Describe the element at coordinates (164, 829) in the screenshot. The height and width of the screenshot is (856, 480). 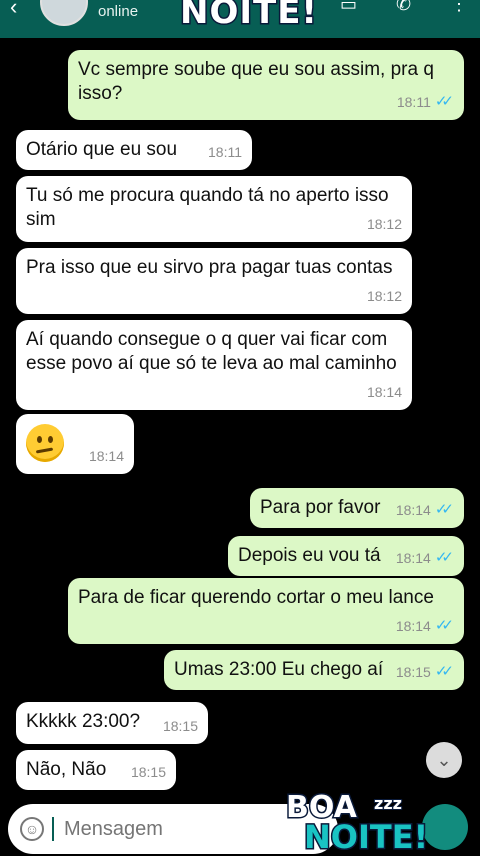
I see `message-input` at that location.